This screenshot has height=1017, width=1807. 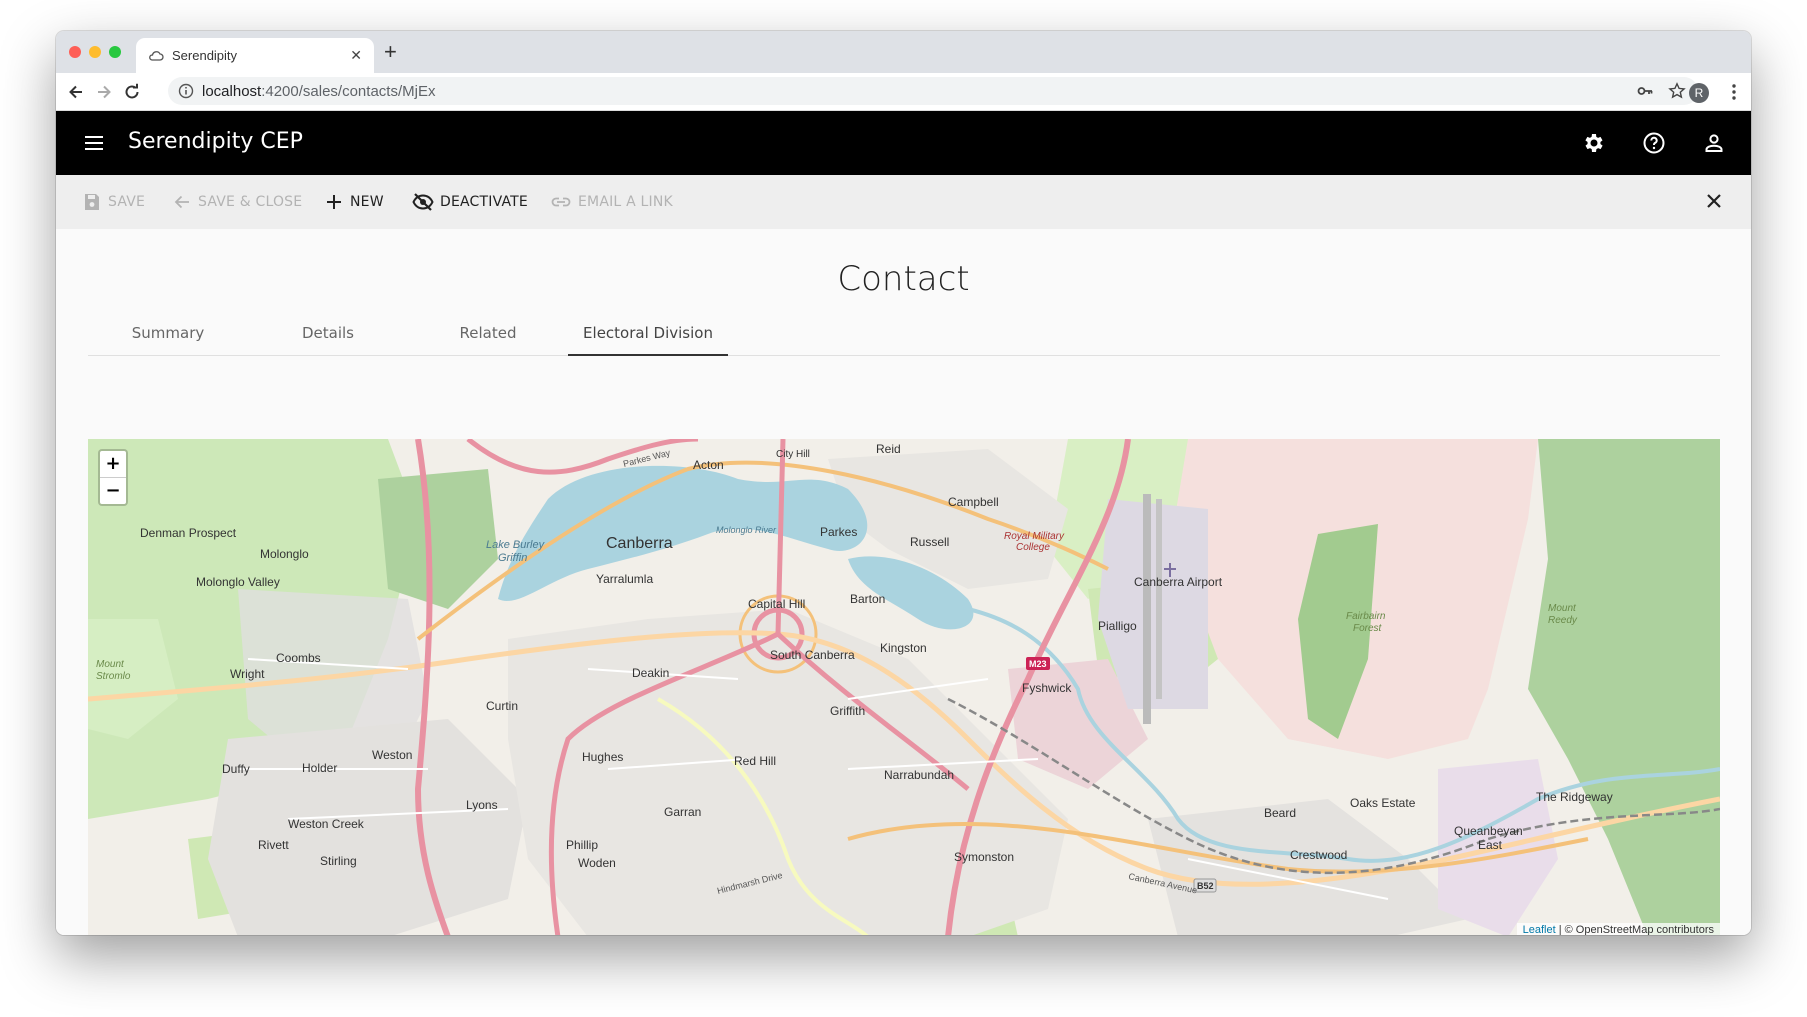 I want to click on svg-text: Curtin, so click(x=502, y=706).